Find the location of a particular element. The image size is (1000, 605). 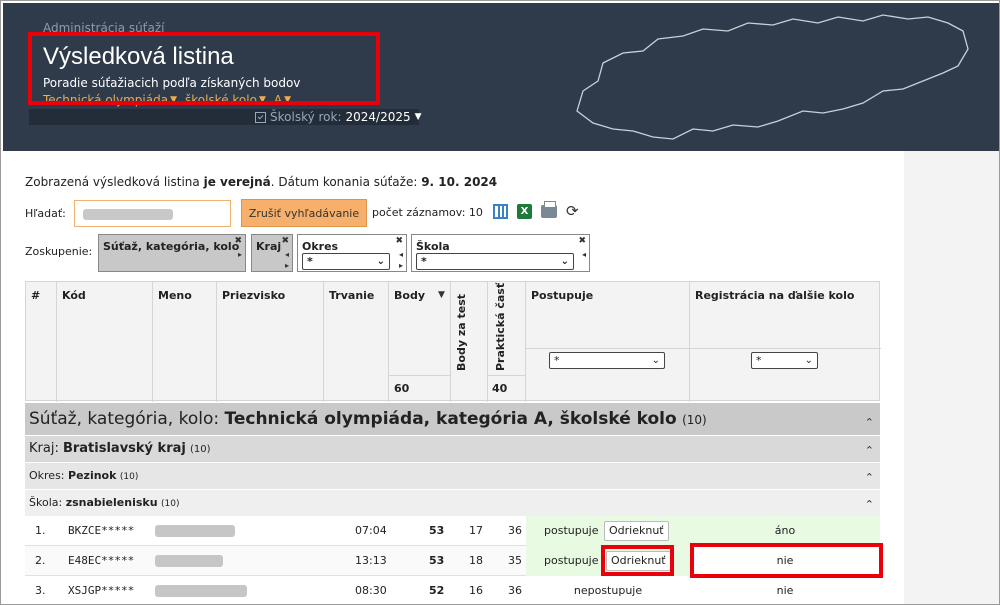

info-prefix: Zobrazená výsledková listina is located at coordinates (114, 182).